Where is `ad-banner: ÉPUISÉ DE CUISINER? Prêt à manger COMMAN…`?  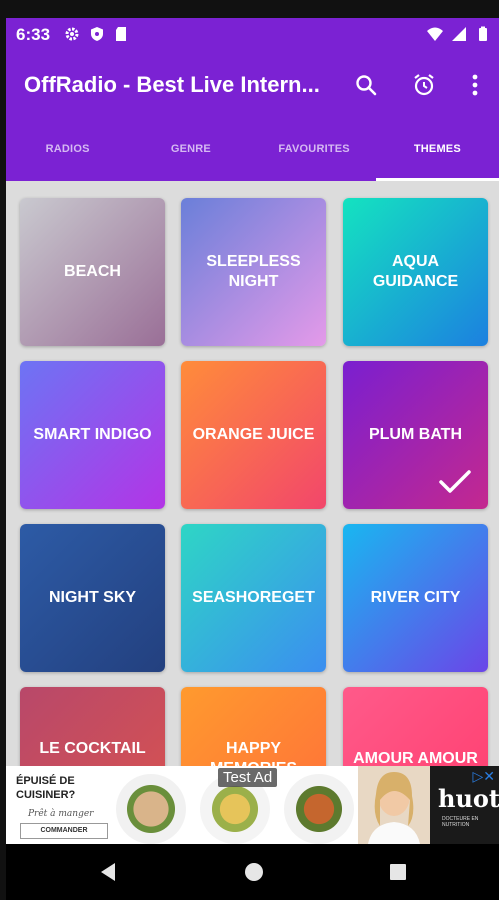 ad-banner: ÉPUISÉ DE CUISINER? Prêt à manger COMMAN… is located at coordinates (252, 805).